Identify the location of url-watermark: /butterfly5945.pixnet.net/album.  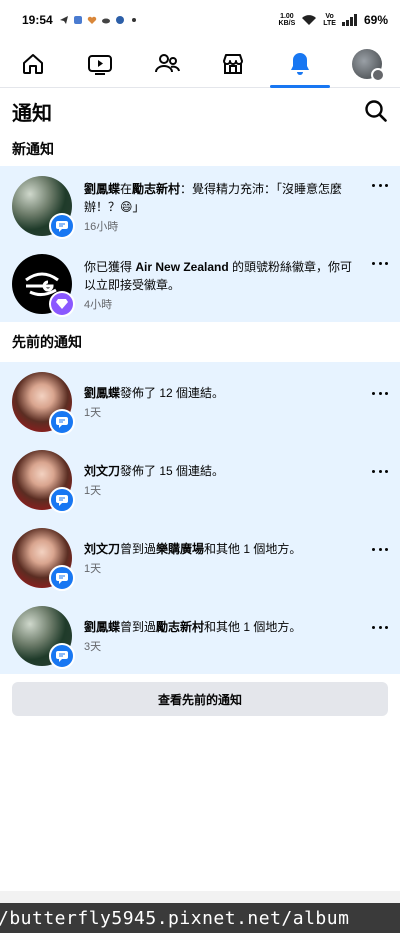
(200, 918).